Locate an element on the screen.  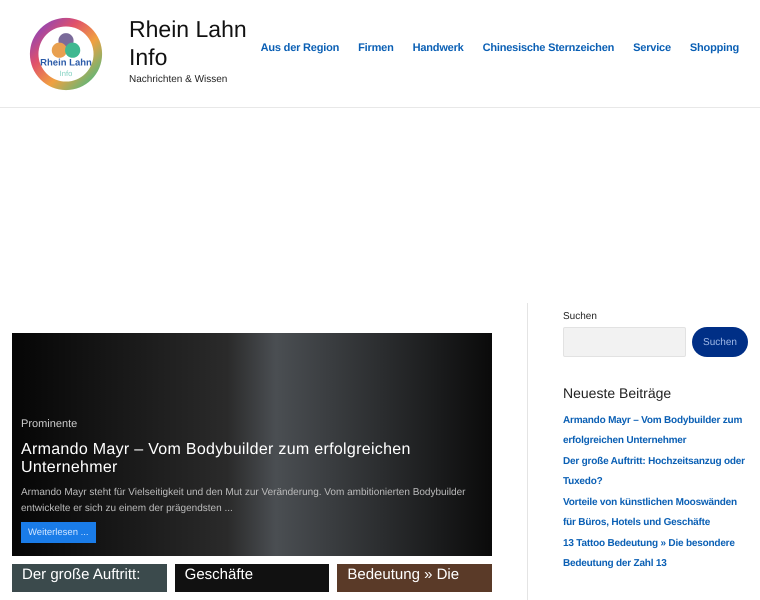
post-category: Prominente is located at coordinates (49, 424).